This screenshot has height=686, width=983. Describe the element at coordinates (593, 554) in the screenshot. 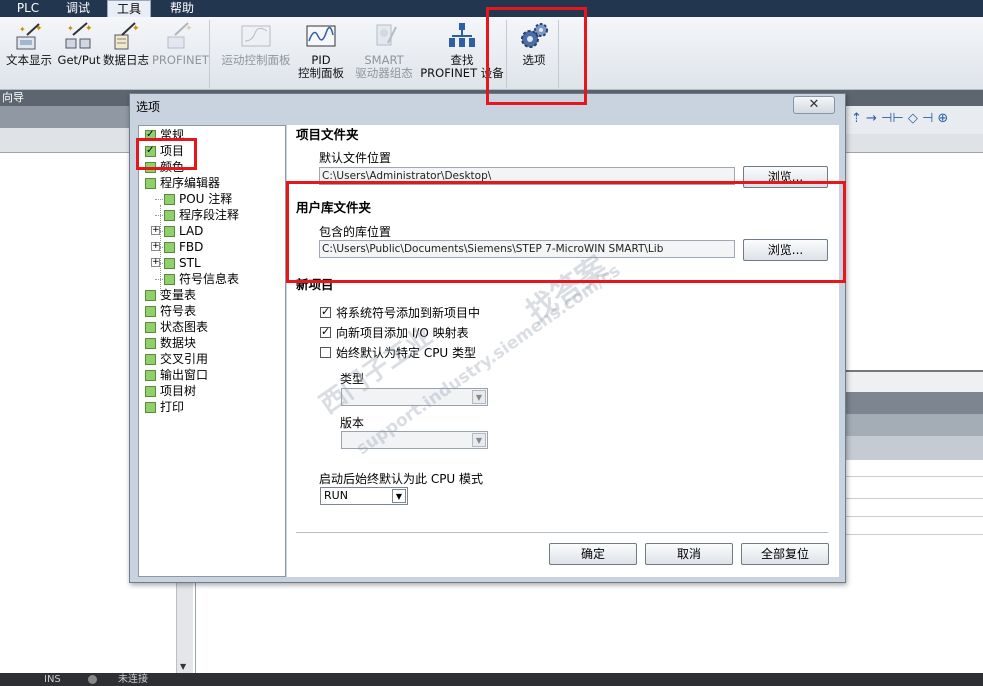

I see `ok-button: 确定` at that location.